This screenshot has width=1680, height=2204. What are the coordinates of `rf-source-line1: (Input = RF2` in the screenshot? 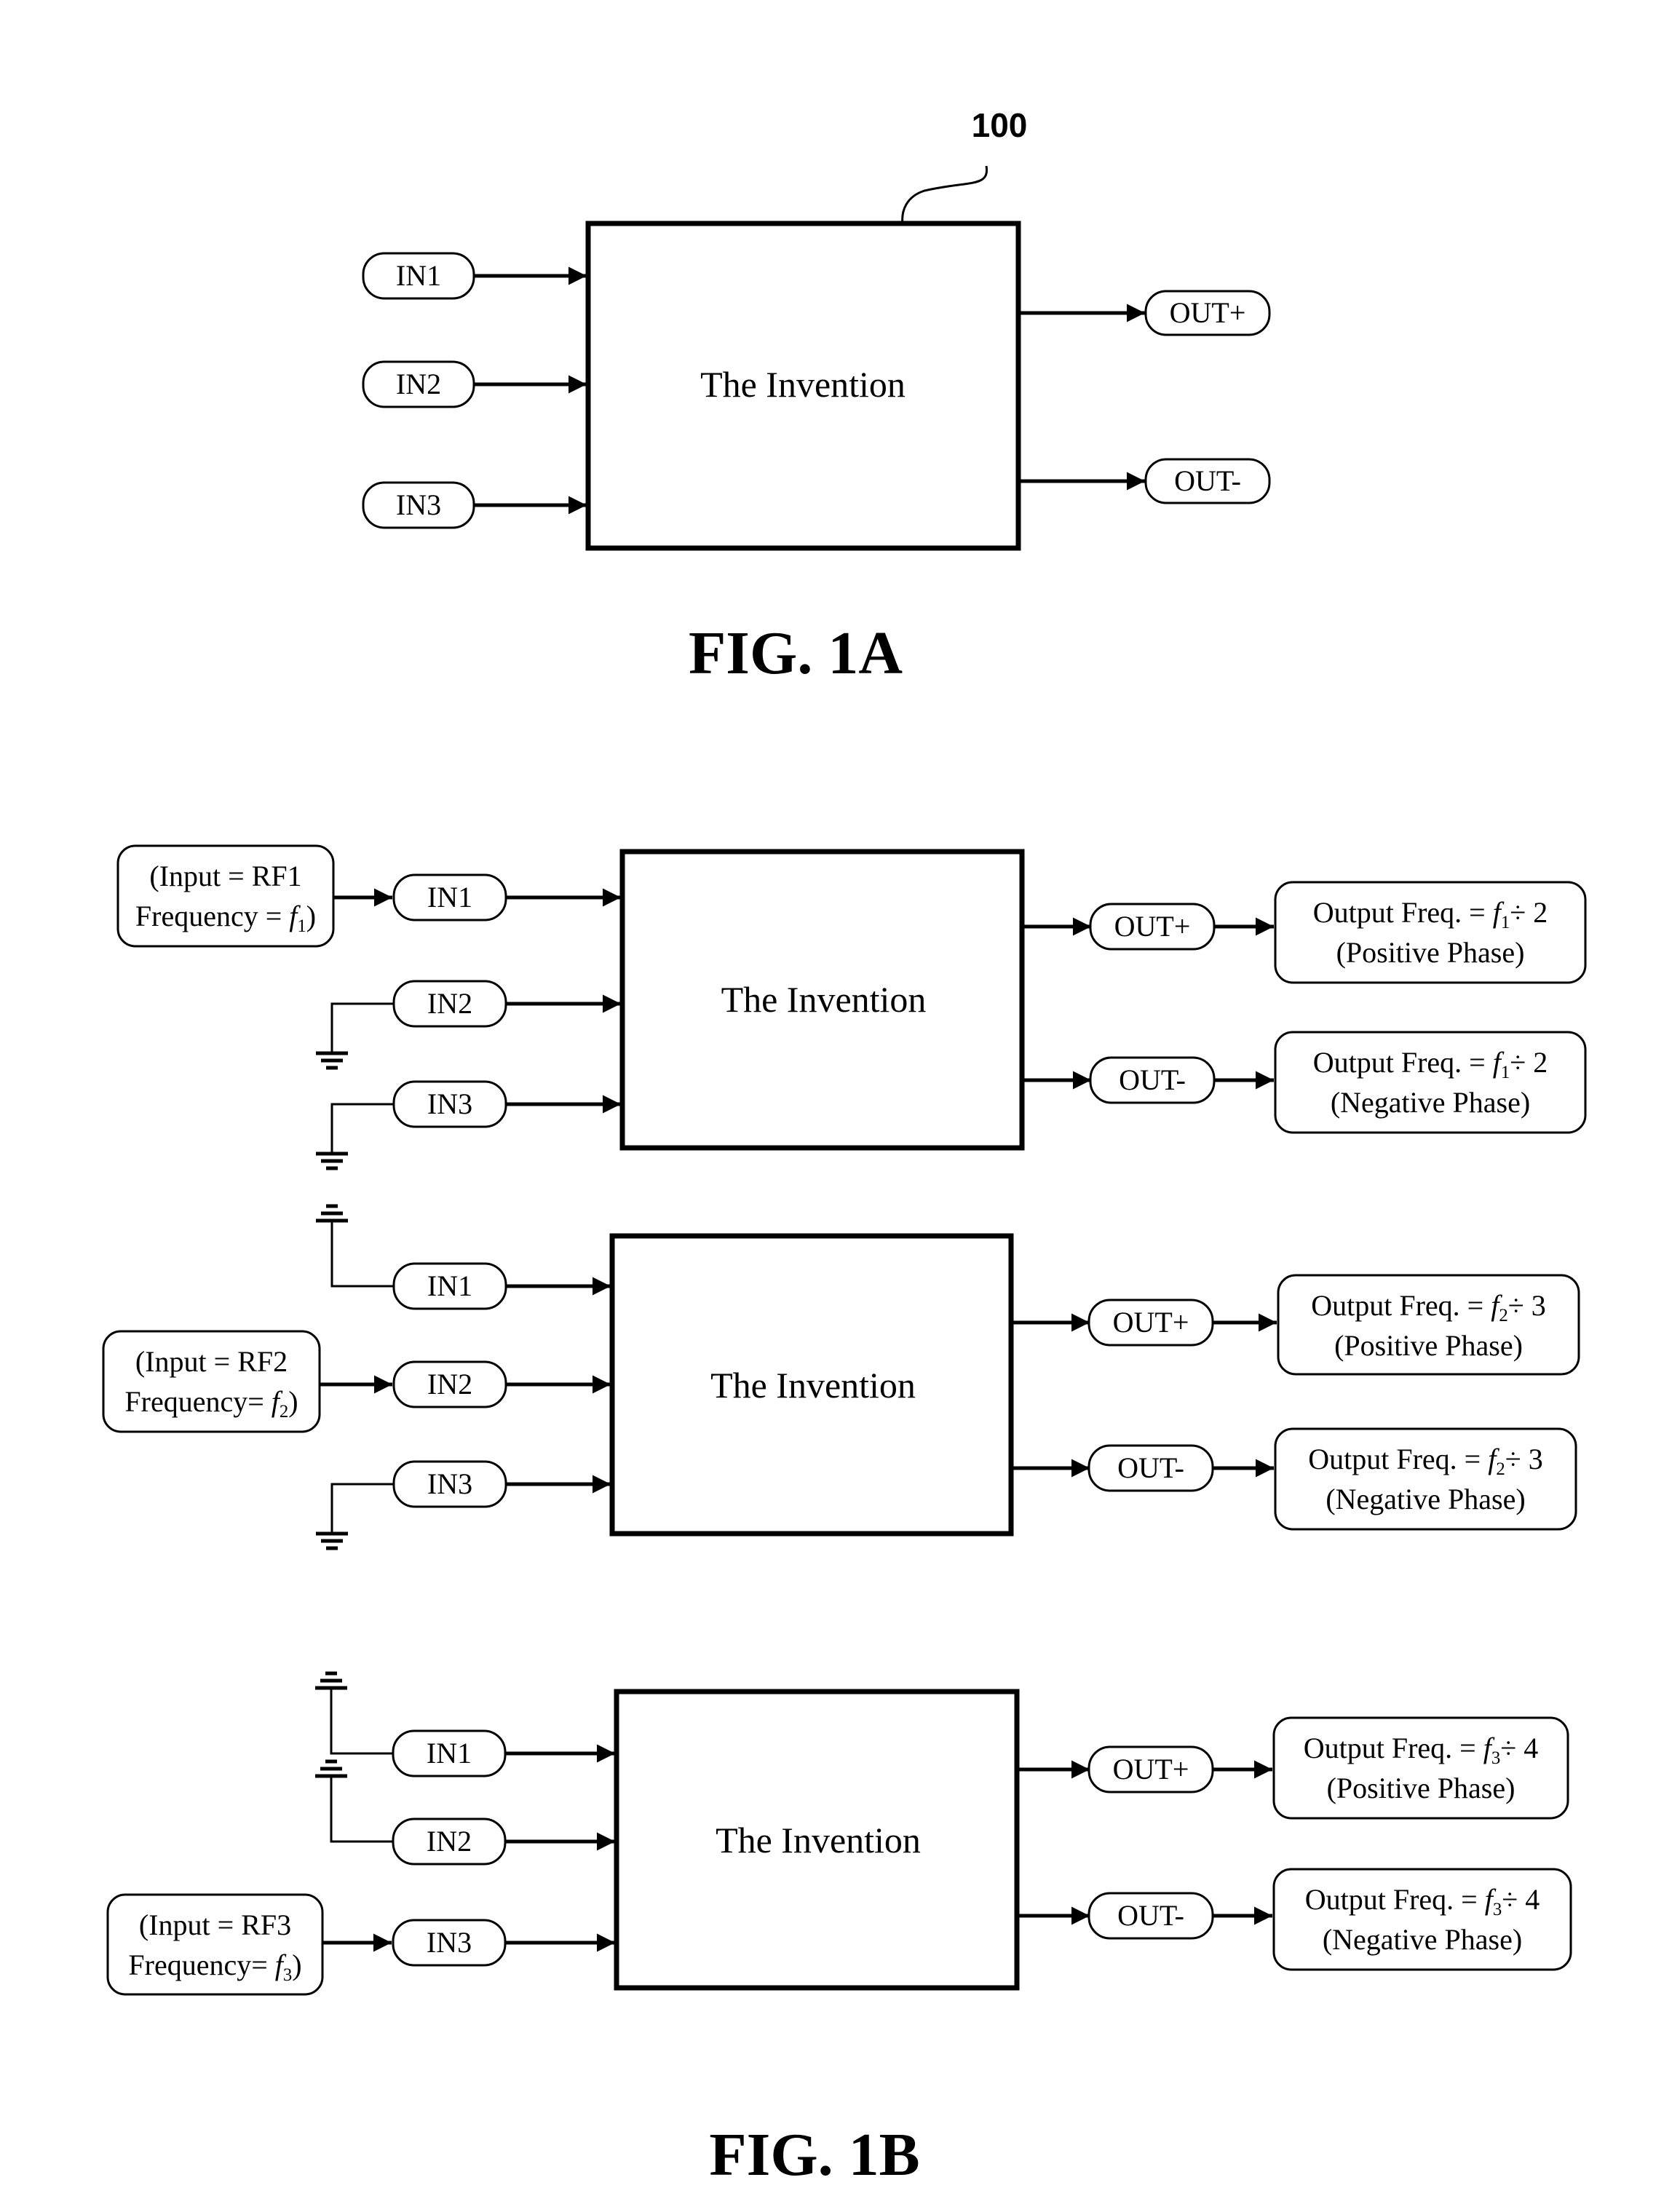 It's located at (211, 1361).